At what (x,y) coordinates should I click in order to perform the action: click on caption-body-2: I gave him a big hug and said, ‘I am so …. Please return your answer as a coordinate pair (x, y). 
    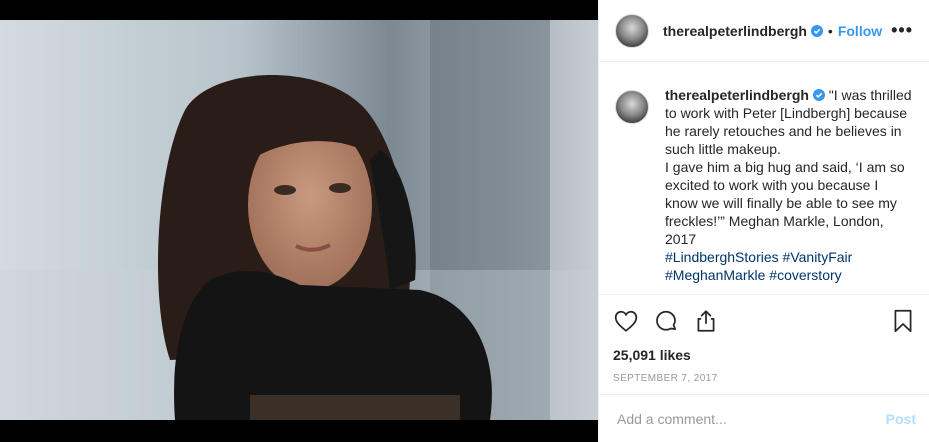
    Looking at the image, I should click on (785, 203).